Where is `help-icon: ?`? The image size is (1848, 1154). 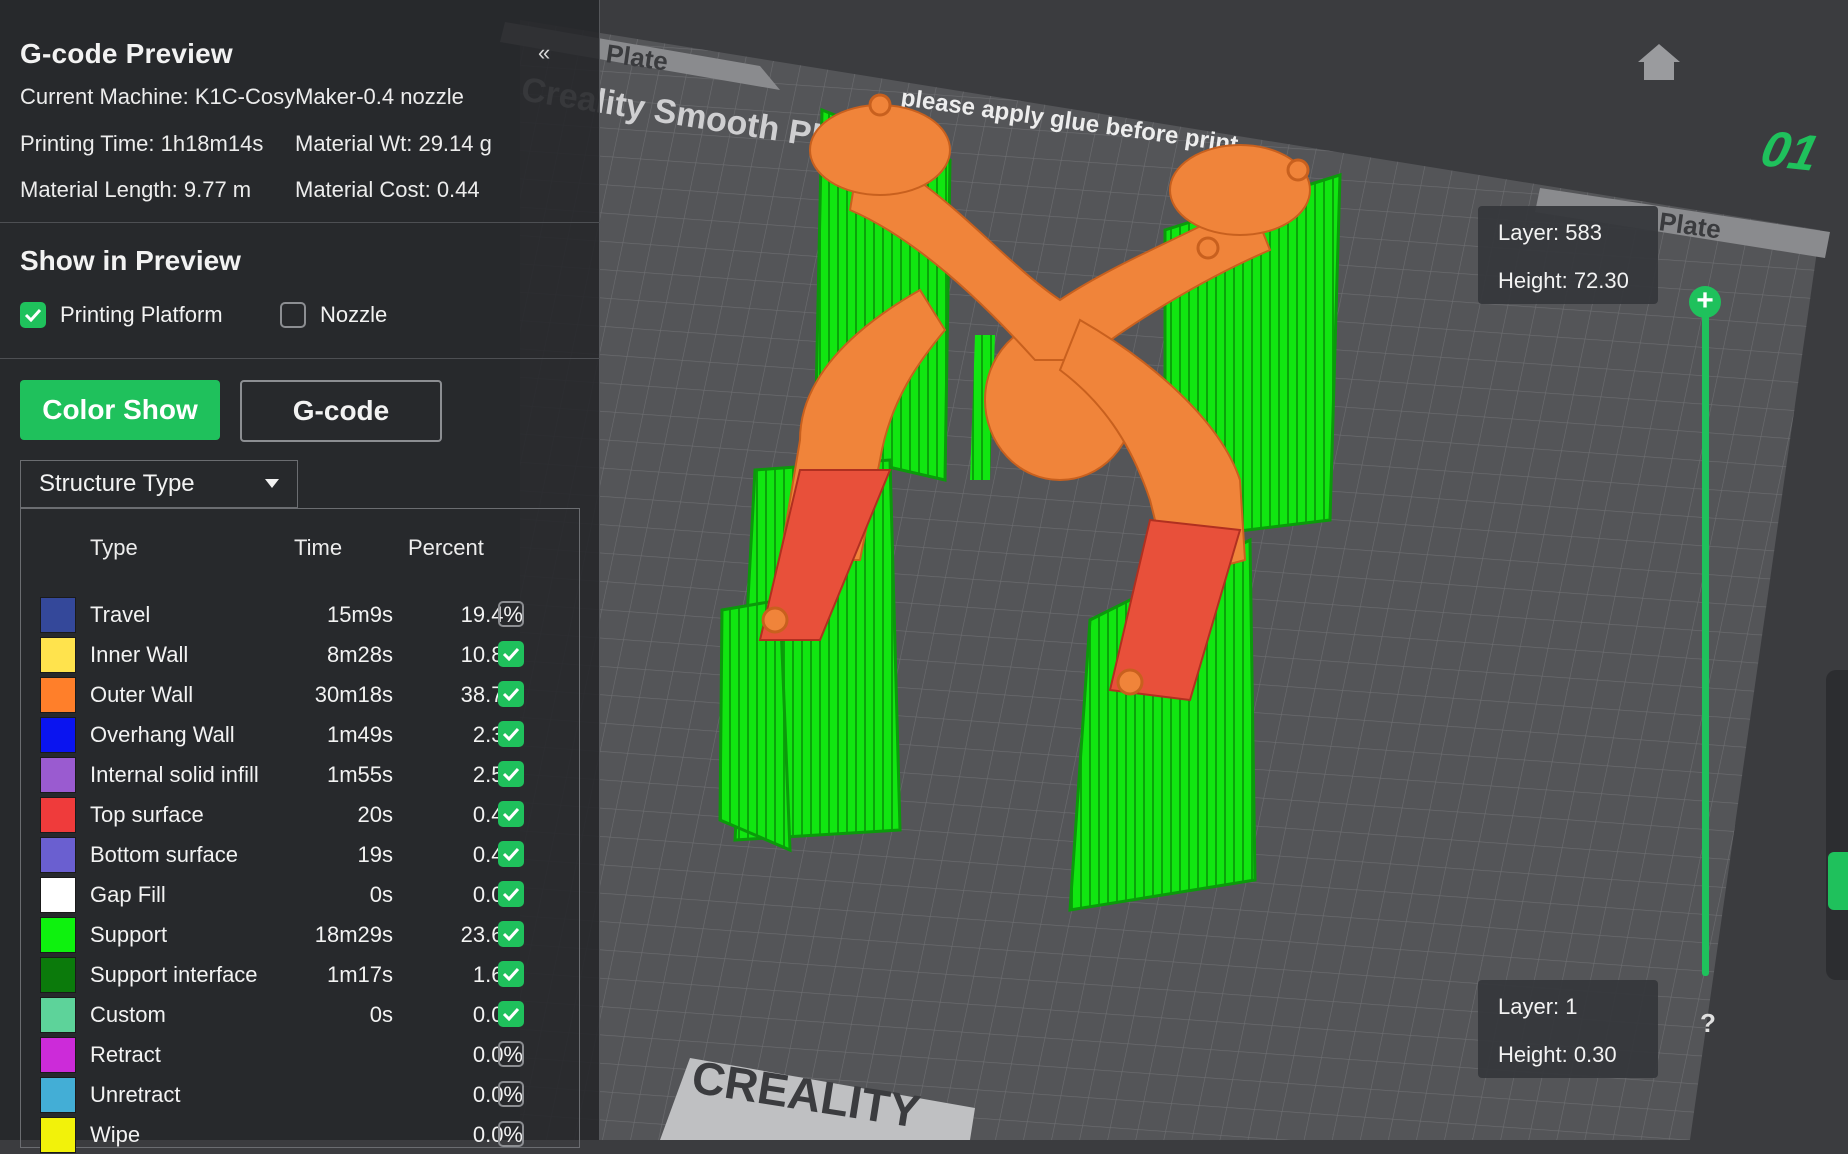
help-icon: ? is located at coordinates (1708, 1023).